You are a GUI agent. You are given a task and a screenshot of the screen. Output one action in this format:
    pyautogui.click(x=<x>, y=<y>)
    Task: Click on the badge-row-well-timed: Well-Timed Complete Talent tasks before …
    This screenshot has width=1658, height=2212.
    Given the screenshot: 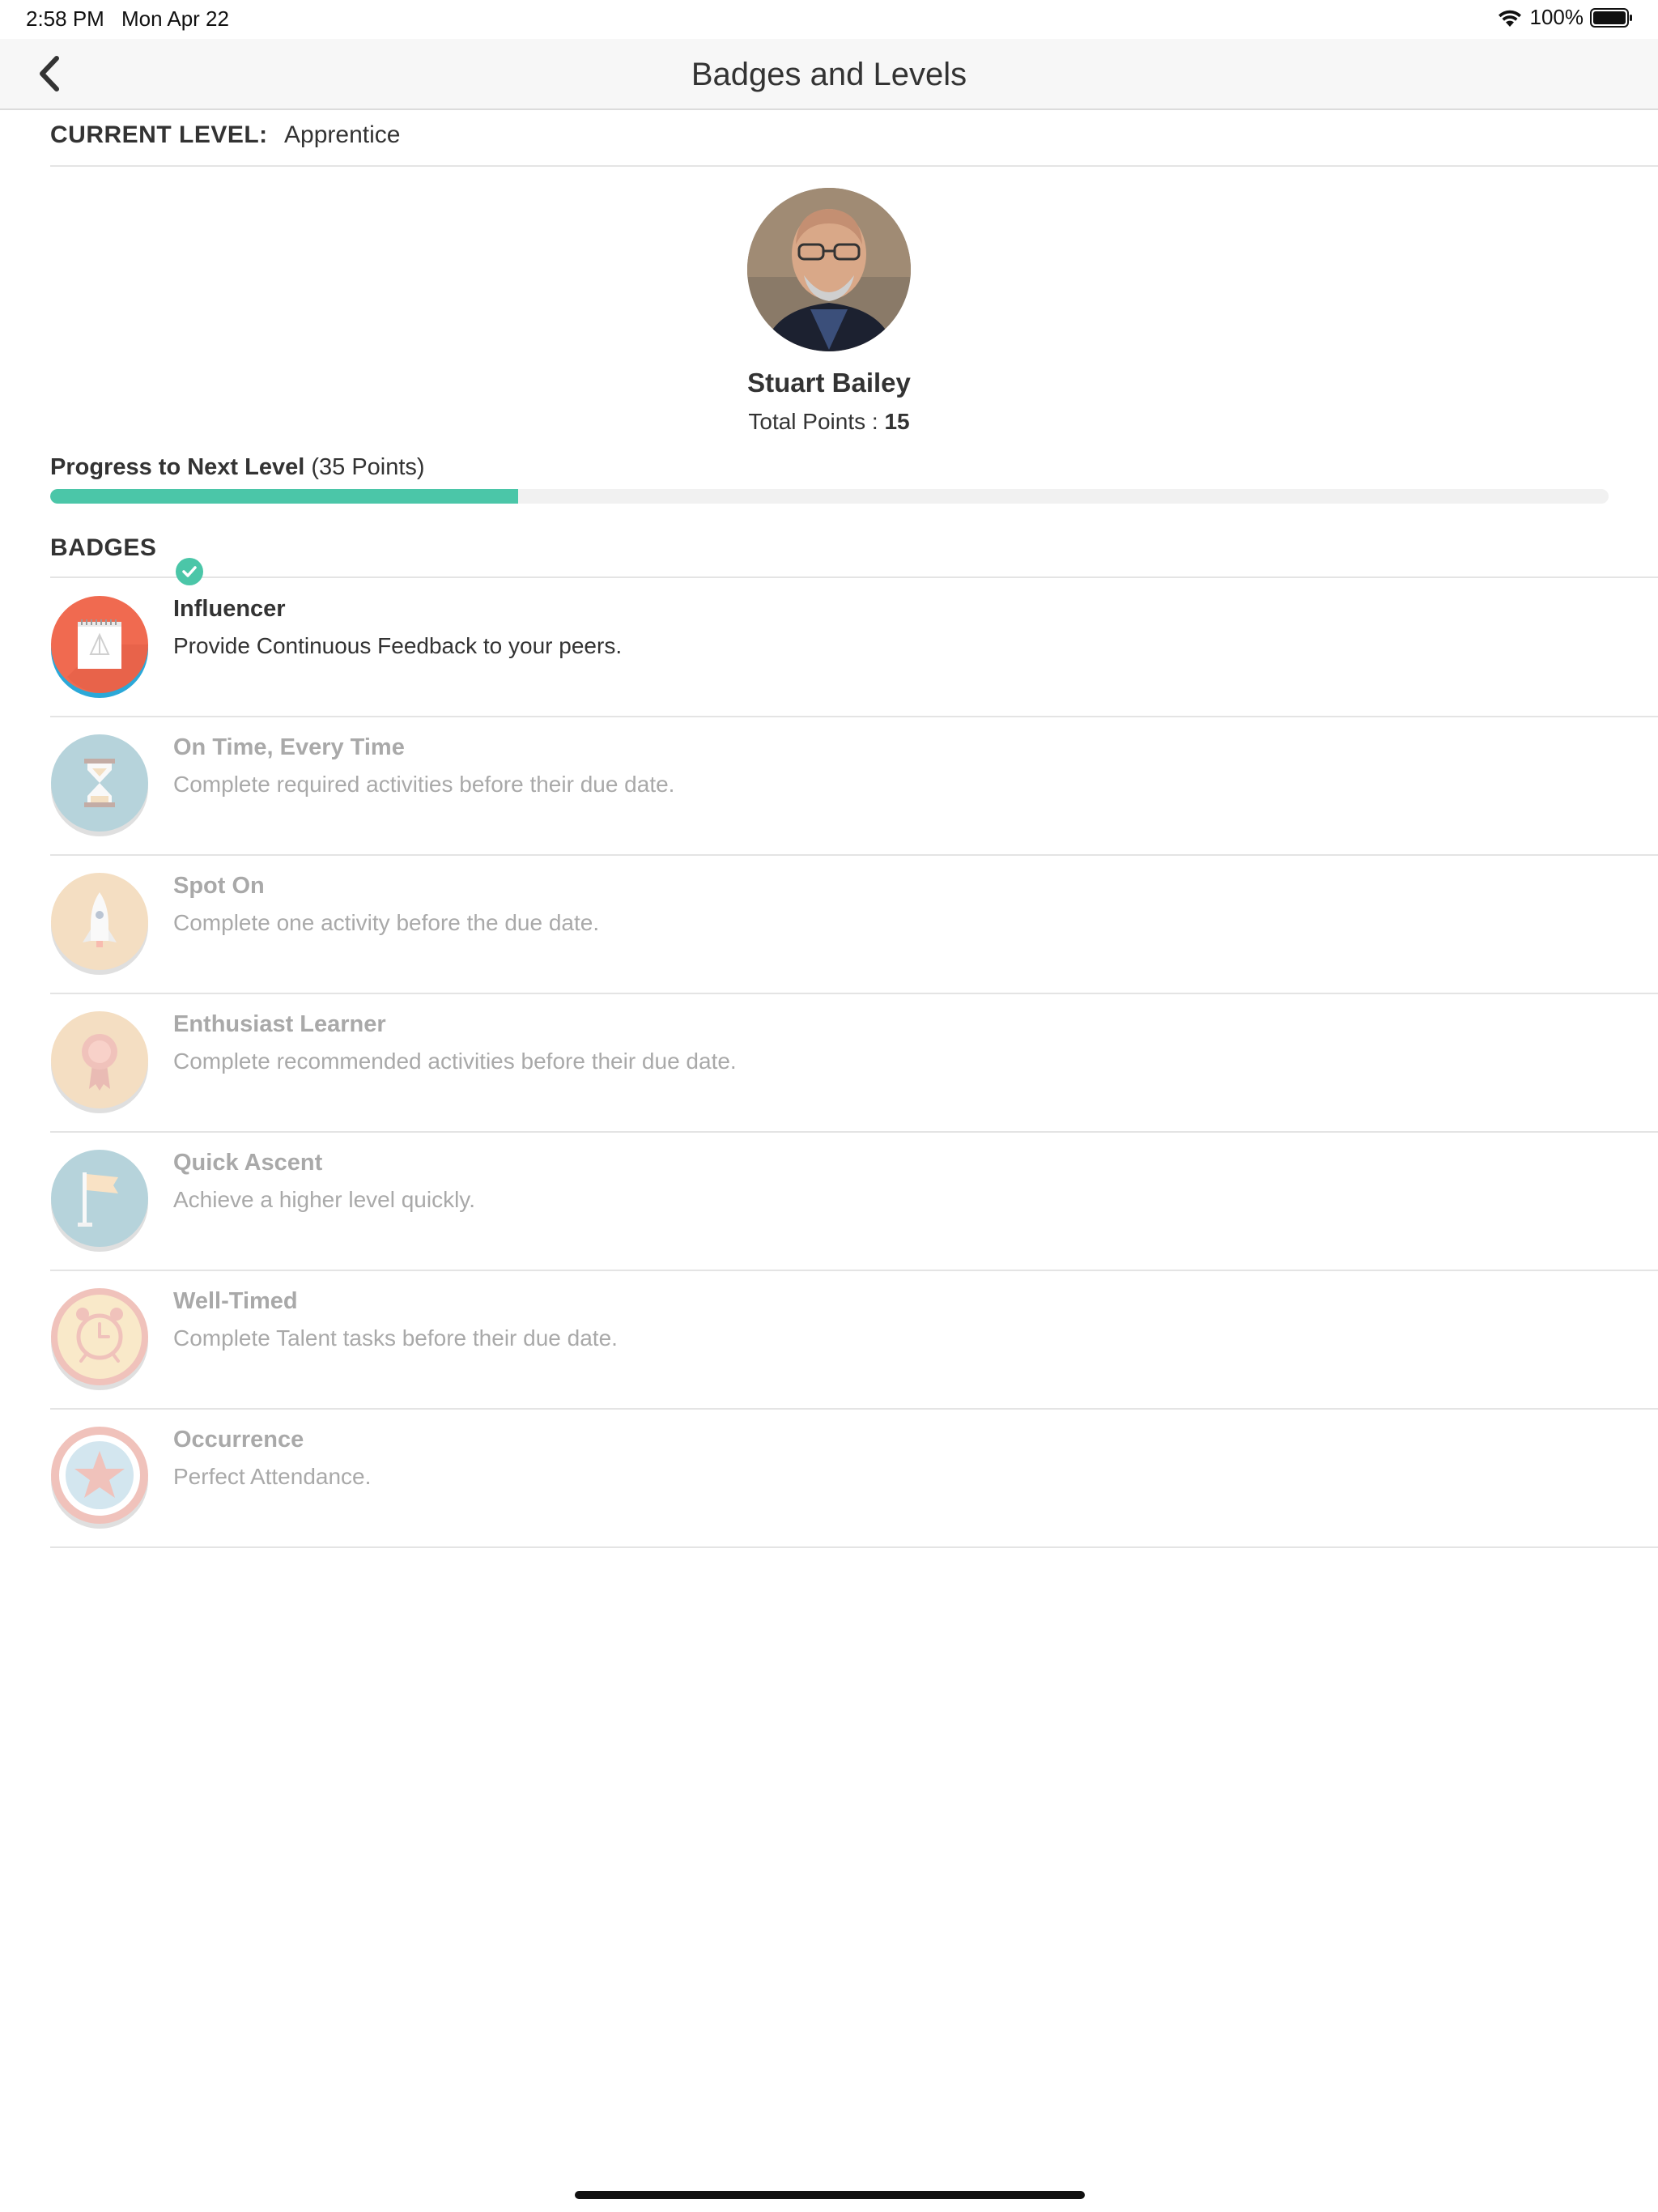 What is the action you would take?
    pyautogui.click(x=854, y=1340)
    